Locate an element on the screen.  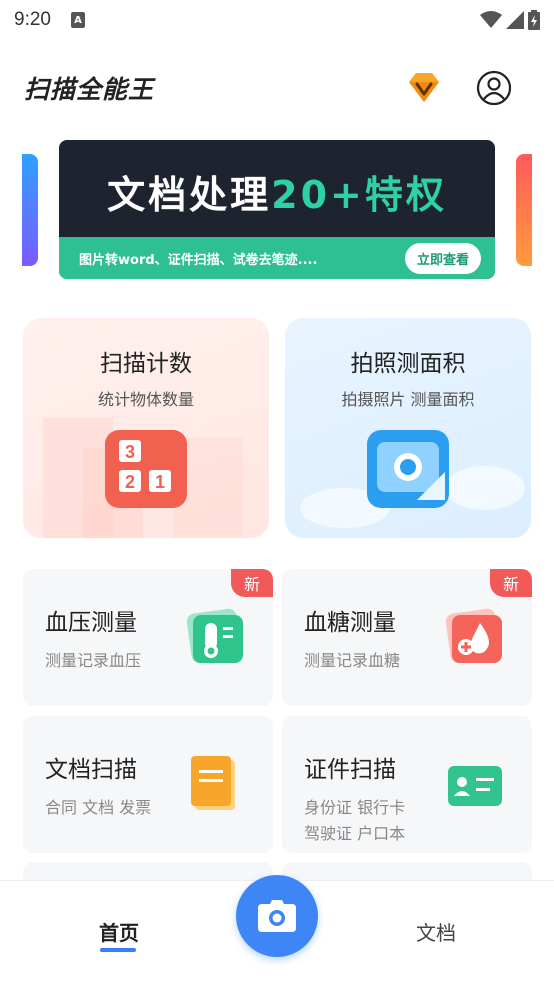
document-scan-subtitle: 合同 文档 发票 is located at coordinates (98, 807).